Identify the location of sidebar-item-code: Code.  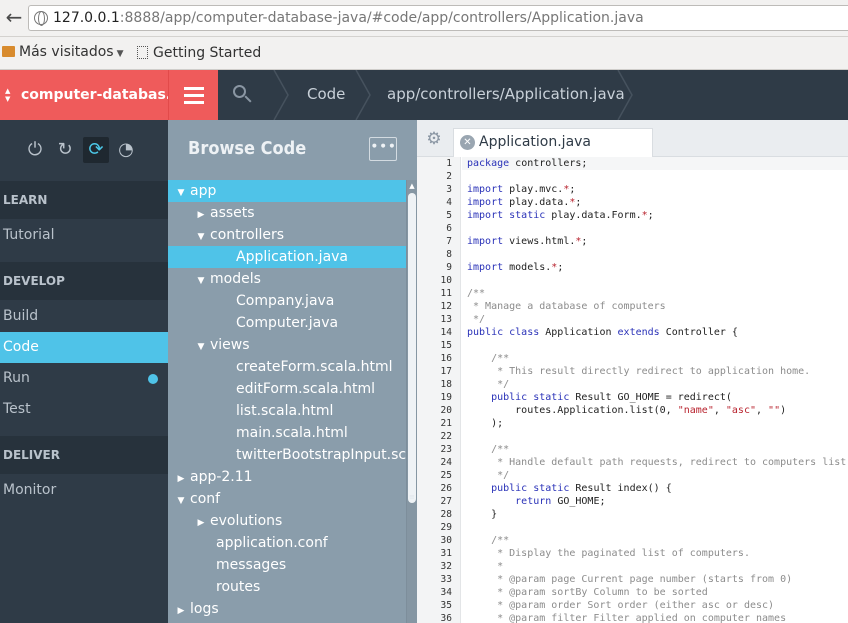
(84, 347).